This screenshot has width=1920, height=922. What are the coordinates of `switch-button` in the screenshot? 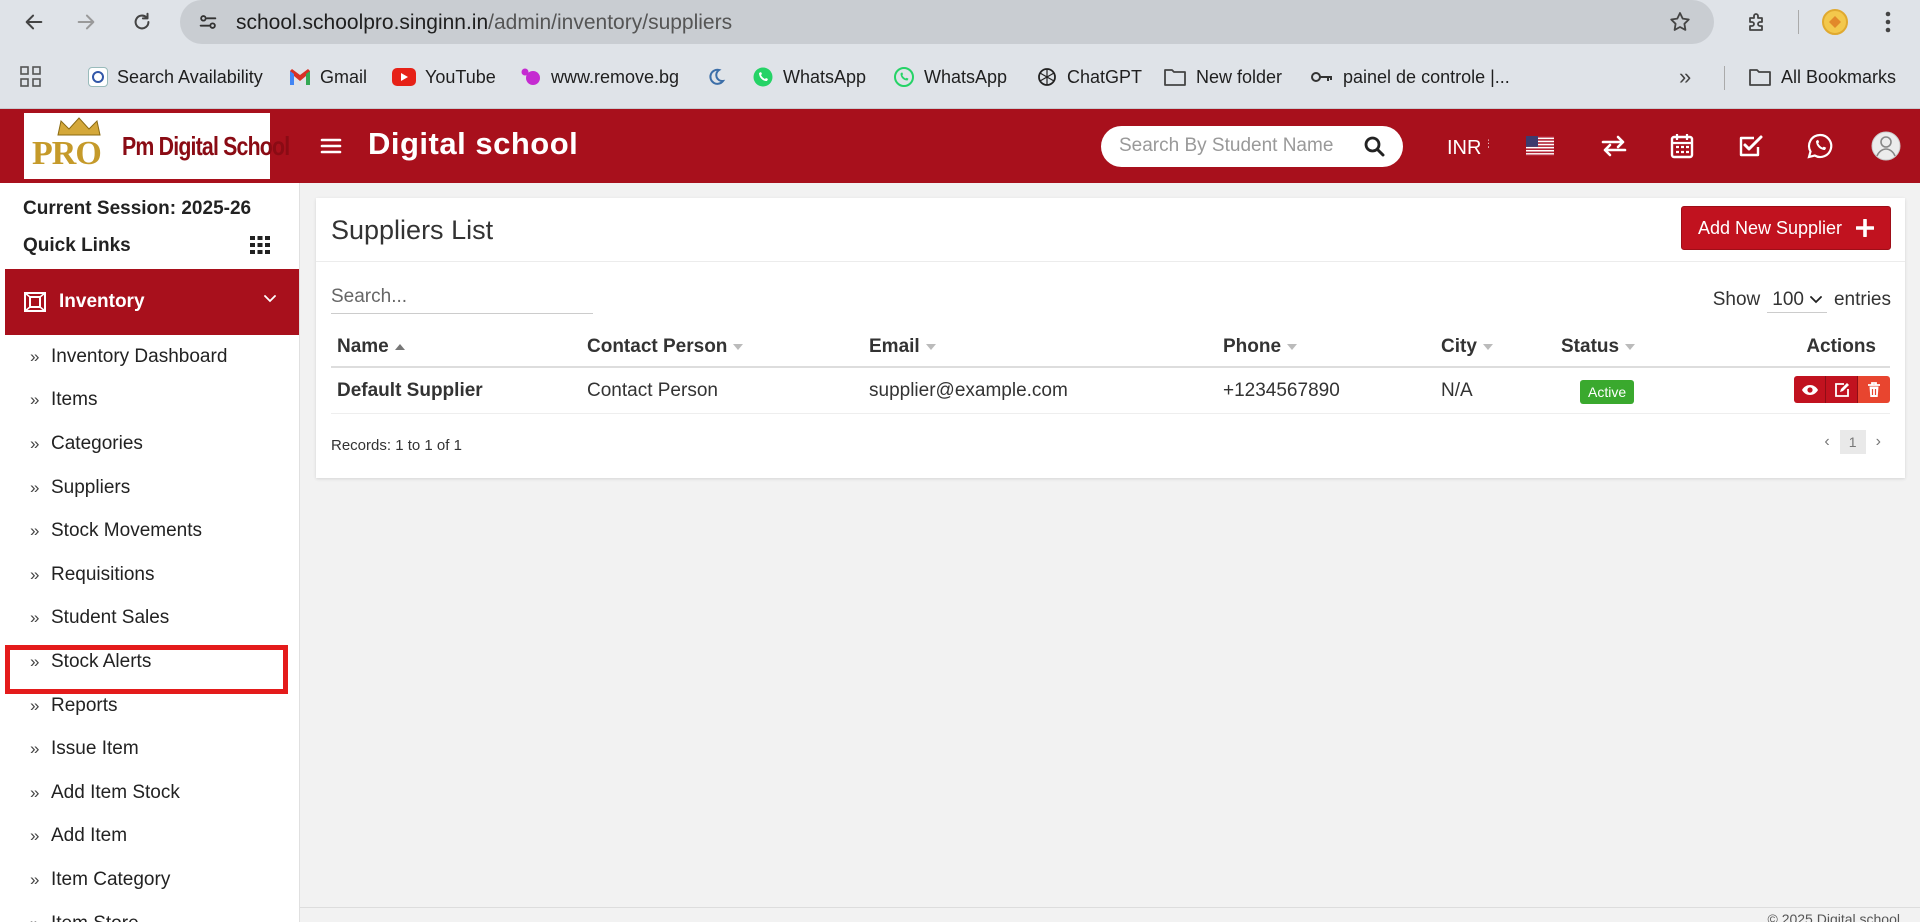 It's located at (1614, 146).